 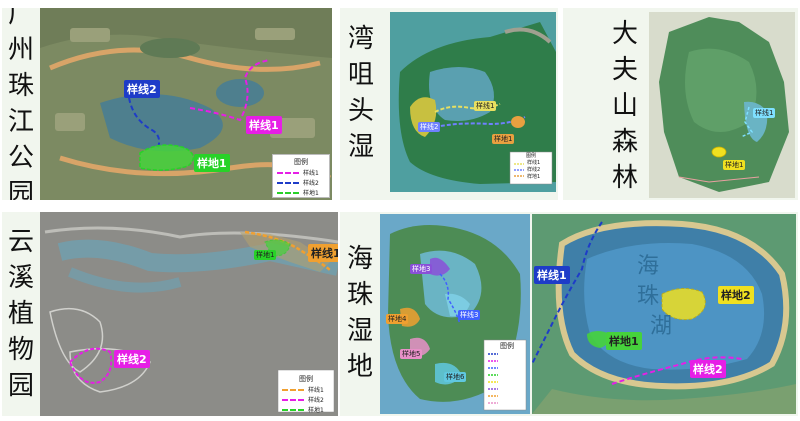 I want to click on guangzhou-legend: 图例 样线1 样线2 样地1, so click(x=301, y=176).